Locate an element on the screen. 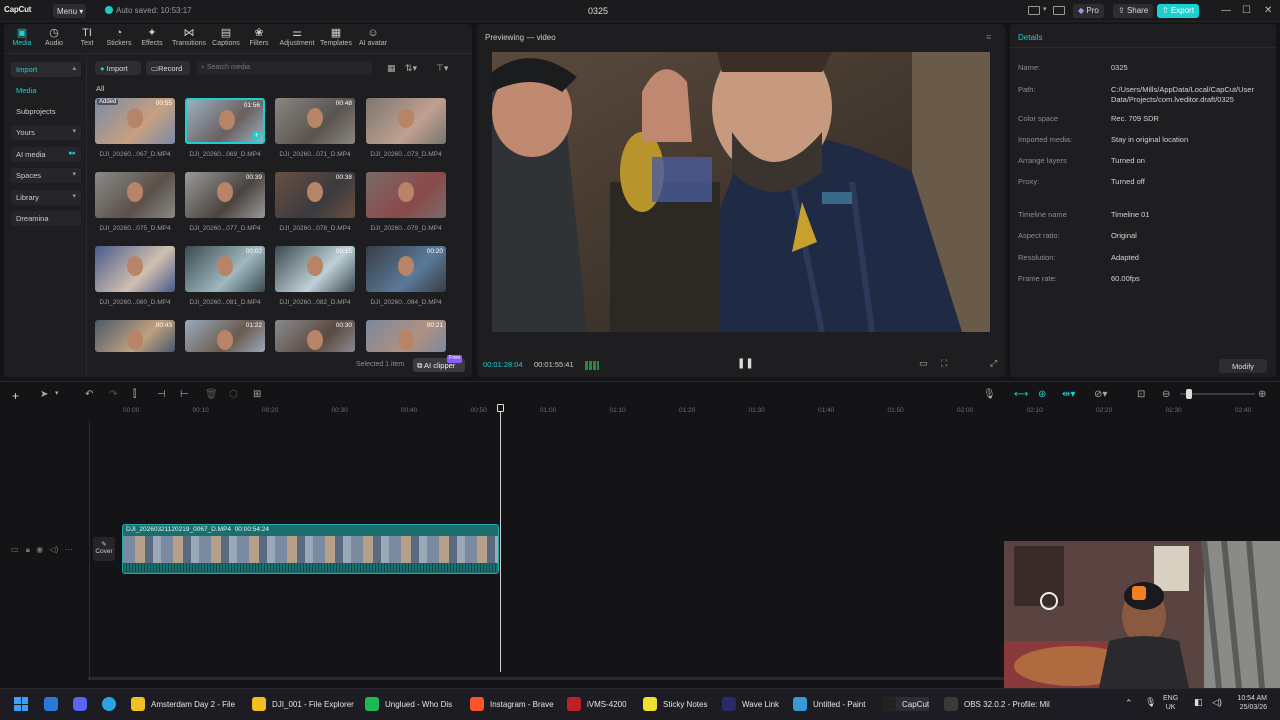 This screenshot has height=720, width=1280. media-thumbnail: 00:20 is located at coordinates (406, 269).